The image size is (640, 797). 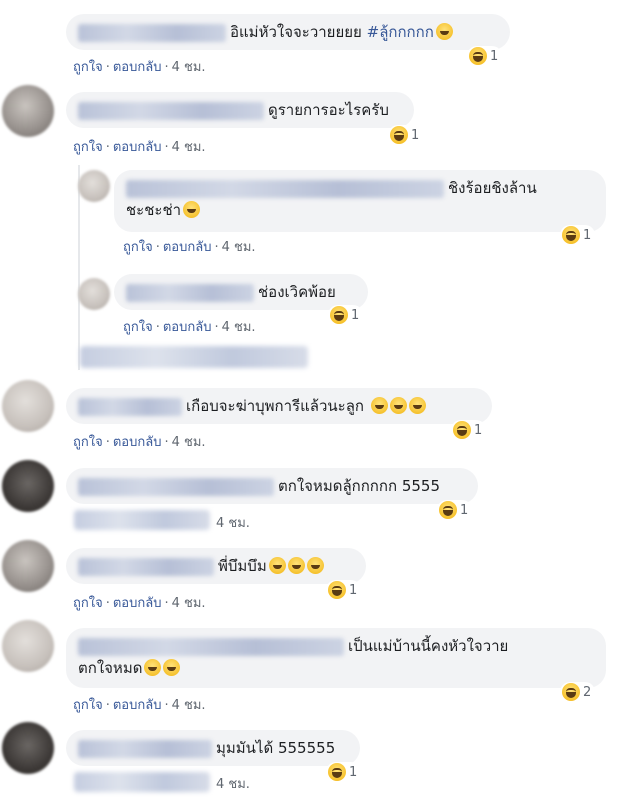 I want to click on comment-bubble: ชิงร้อยชิงล้าน ชะชะช่า, so click(x=360, y=201).